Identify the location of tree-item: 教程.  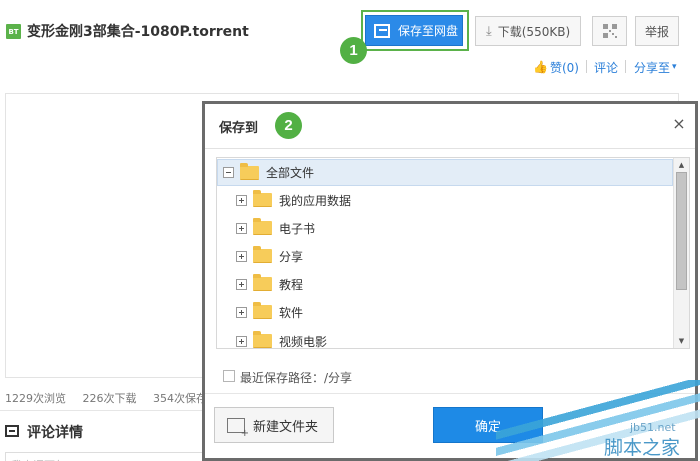
(445, 284).